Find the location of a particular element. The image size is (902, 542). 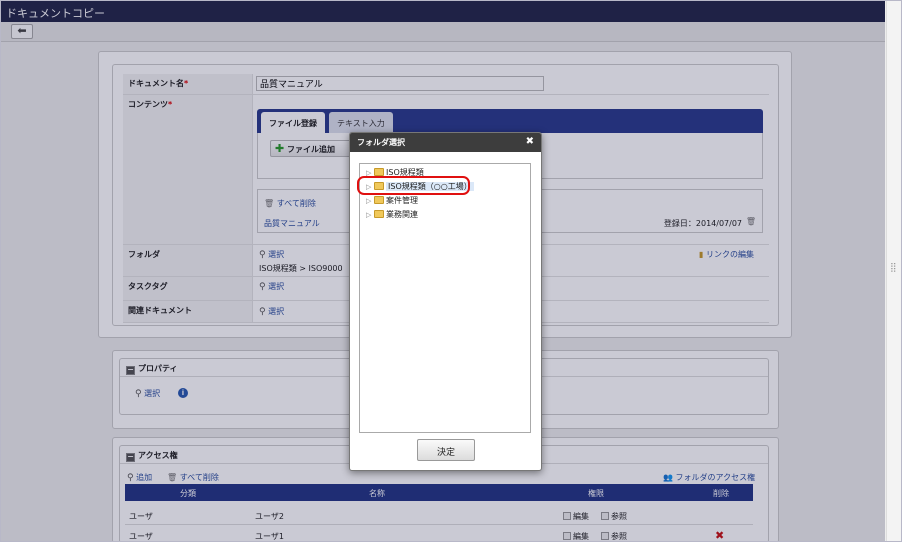

window-scrollbar: ⣿ is located at coordinates (893, 271).